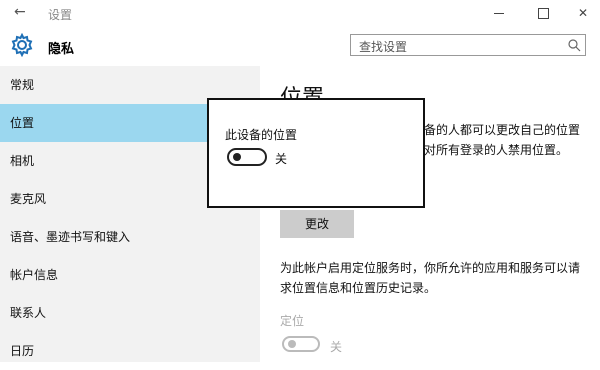 Image resolution: width=600 pixels, height=370 pixels. Describe the element at coordinates (317, 224) in the screenshot. I see `change-button: 更改` at that location.